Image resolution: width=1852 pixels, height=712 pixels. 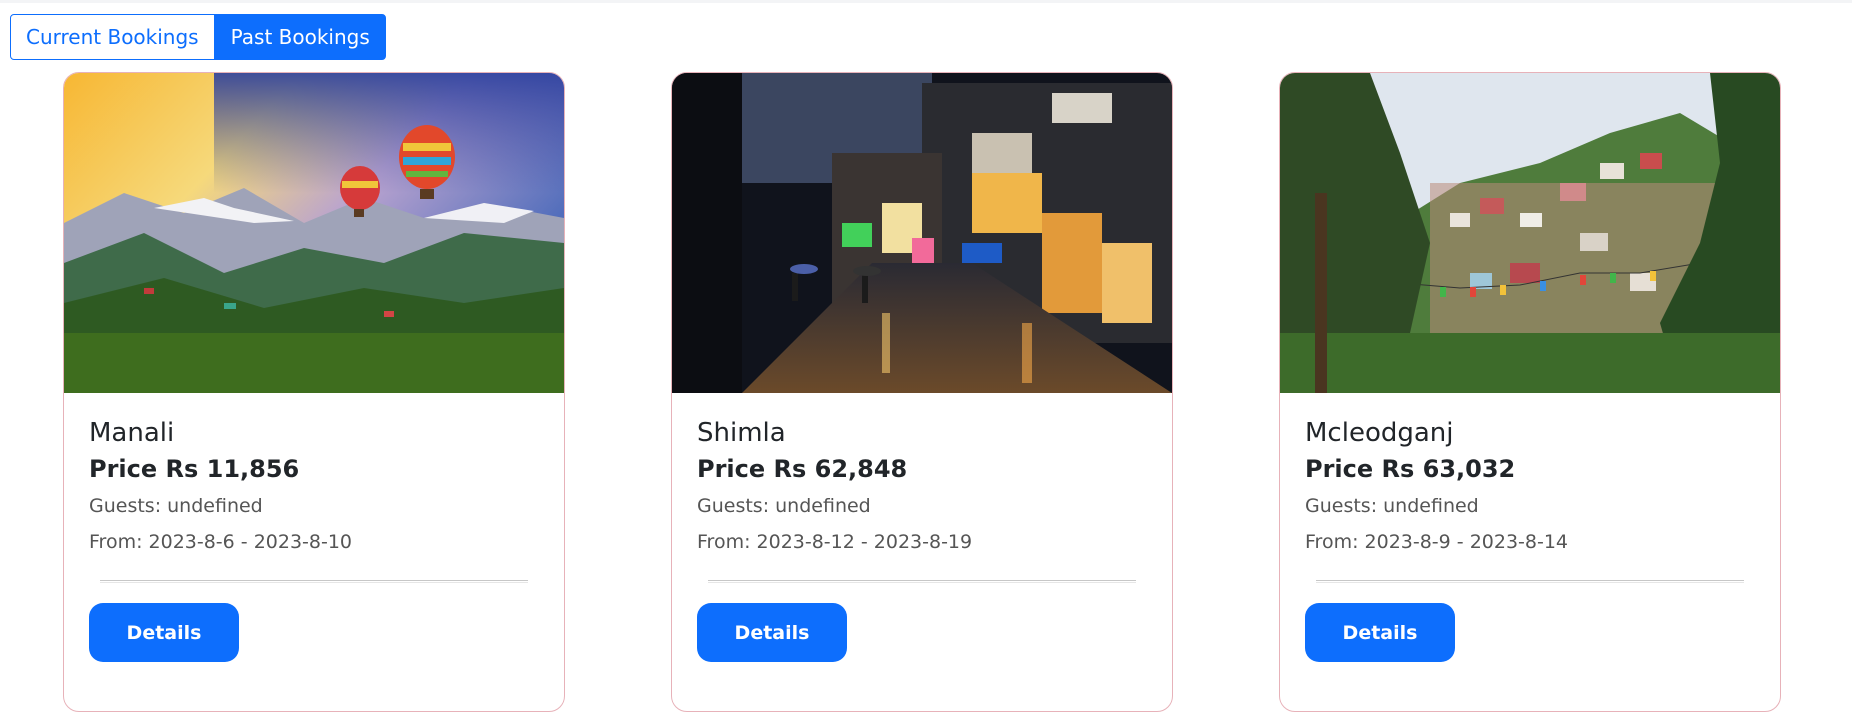 I want to click on shimla-image, so click(x=922, y=233).